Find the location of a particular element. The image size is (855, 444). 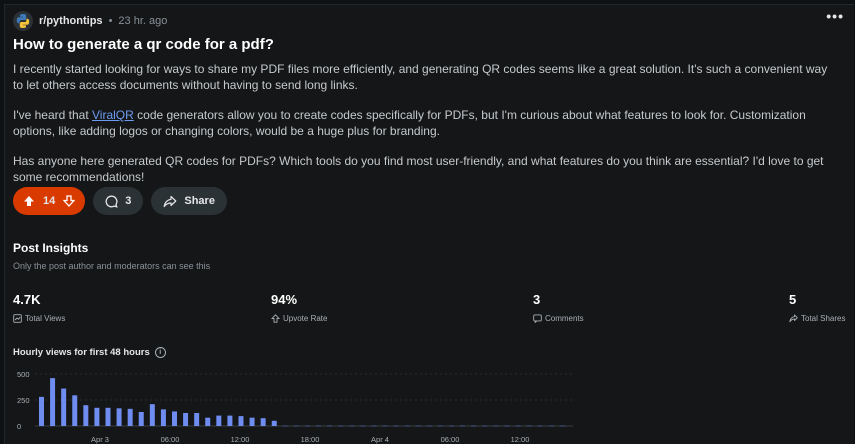

share-button: Share is located at coordinates (189, 201).